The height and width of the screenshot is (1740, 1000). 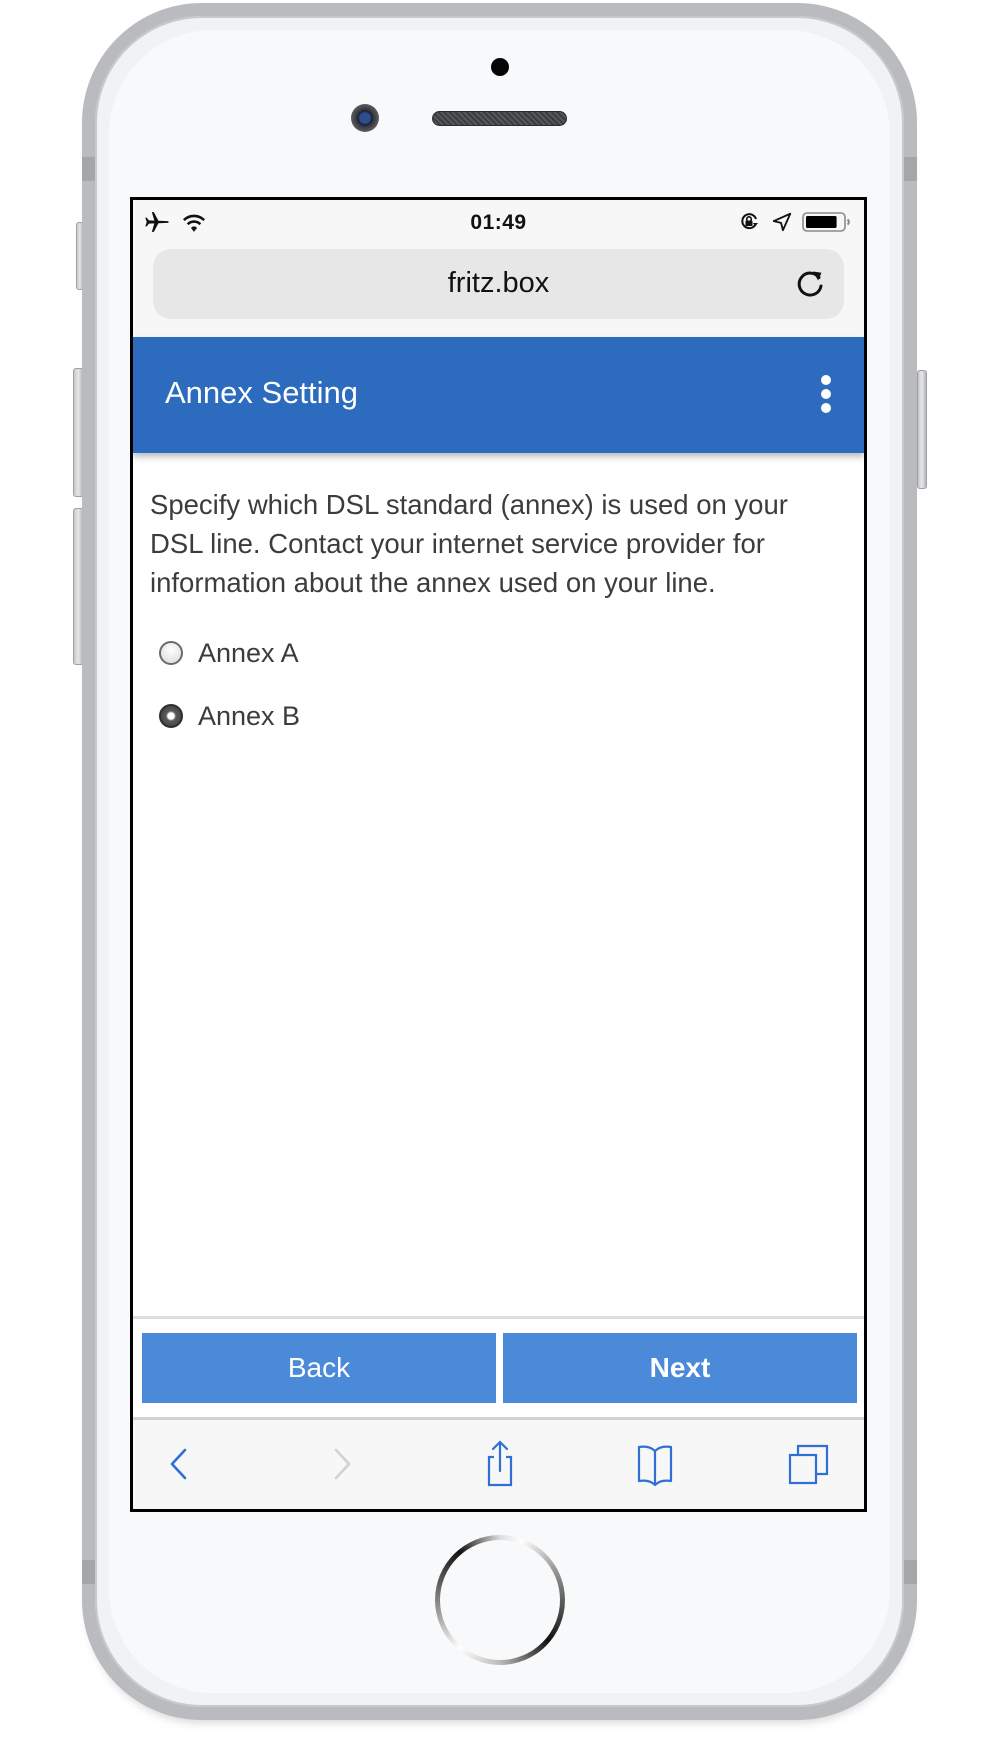 I want to click on location-icon, so click(x=782, y=224).